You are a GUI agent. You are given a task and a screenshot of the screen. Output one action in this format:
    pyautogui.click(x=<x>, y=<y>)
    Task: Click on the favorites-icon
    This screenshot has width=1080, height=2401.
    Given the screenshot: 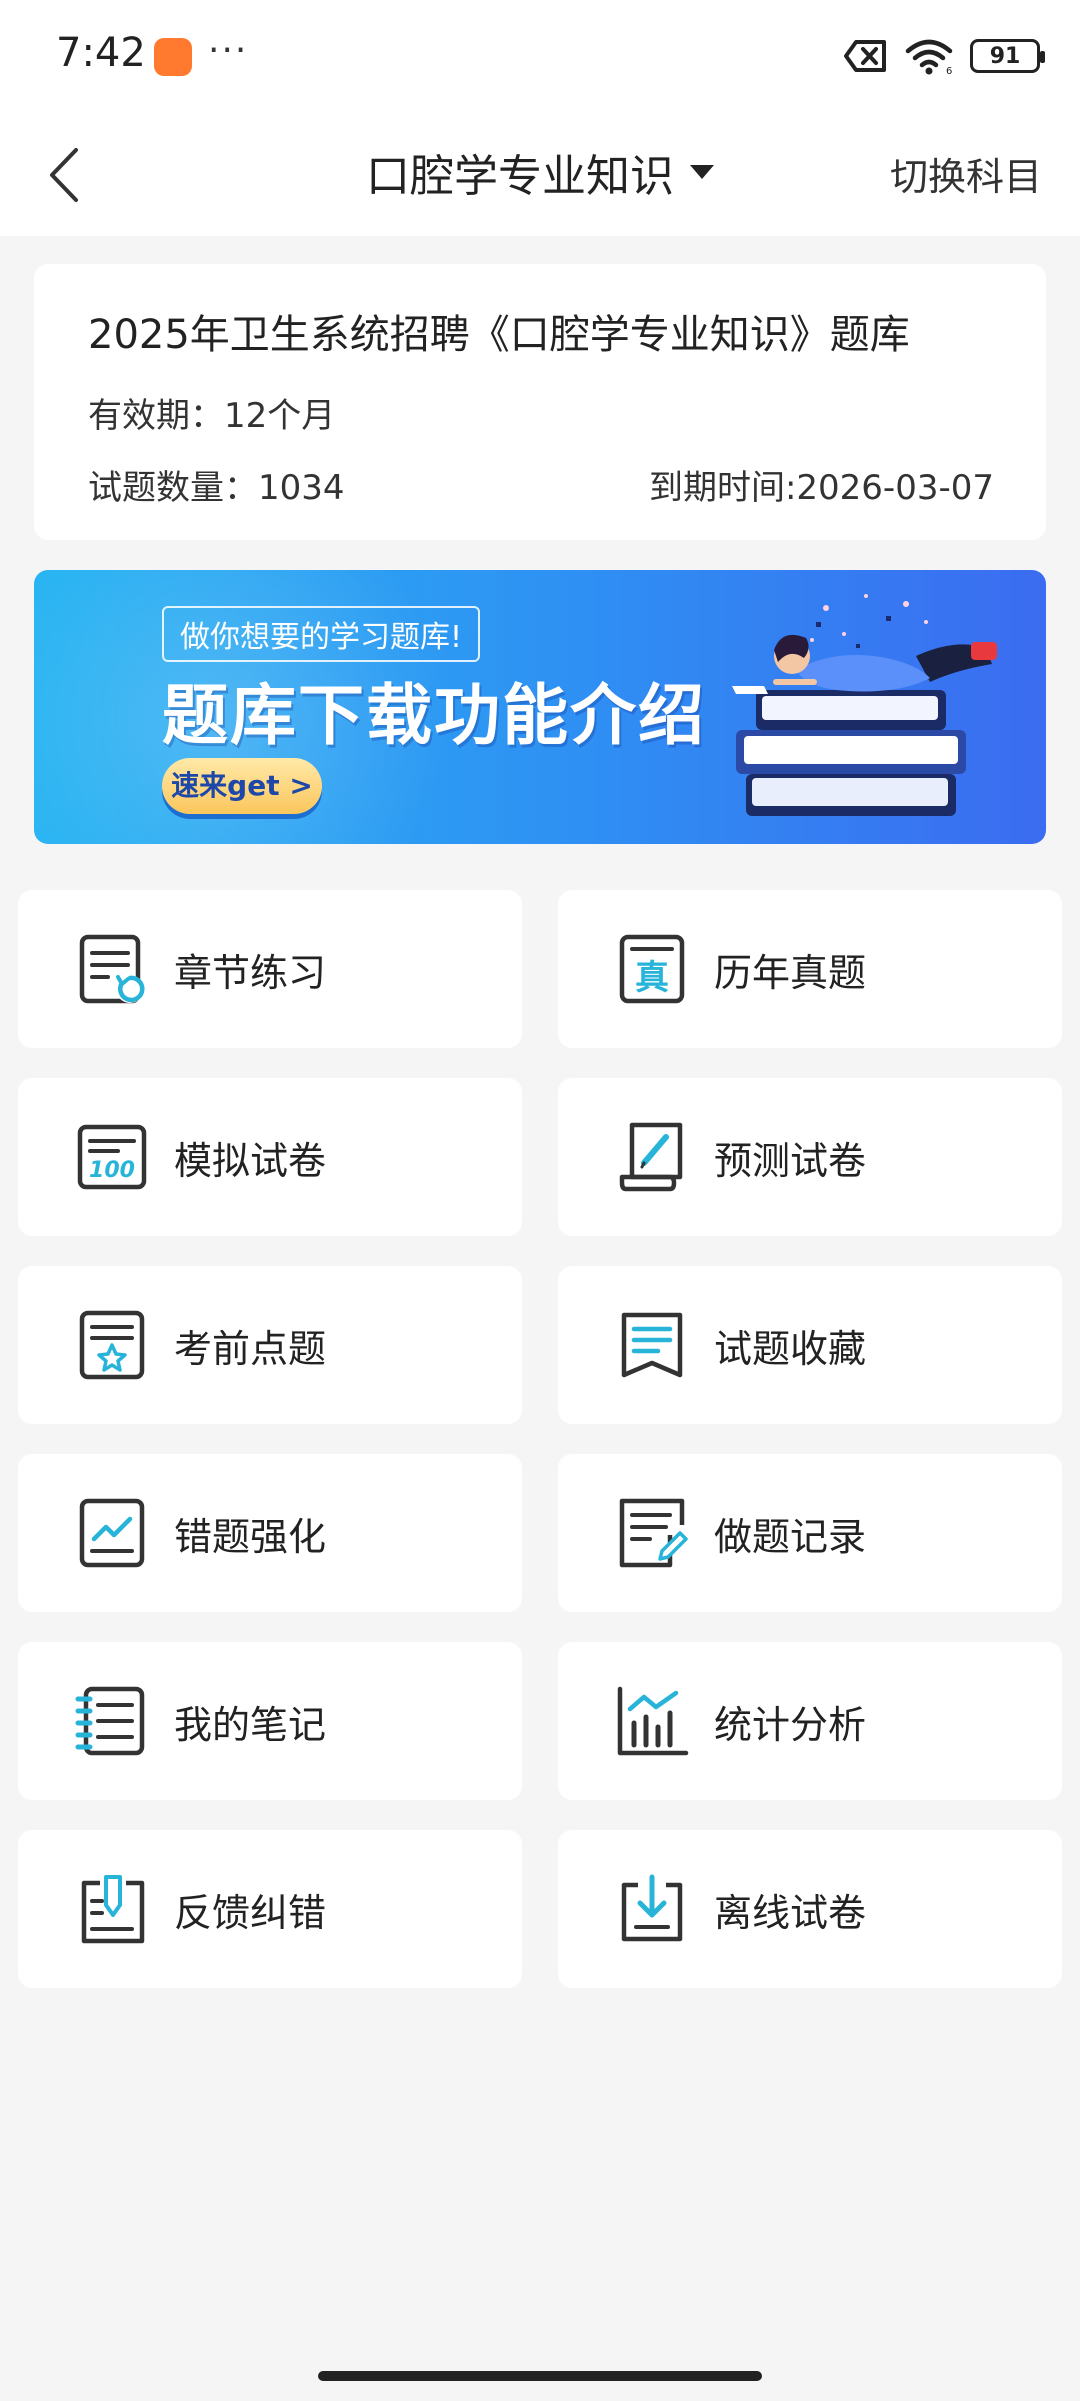 What is the action you would take?
    pyautogui.click(x=652, y=1345)
    